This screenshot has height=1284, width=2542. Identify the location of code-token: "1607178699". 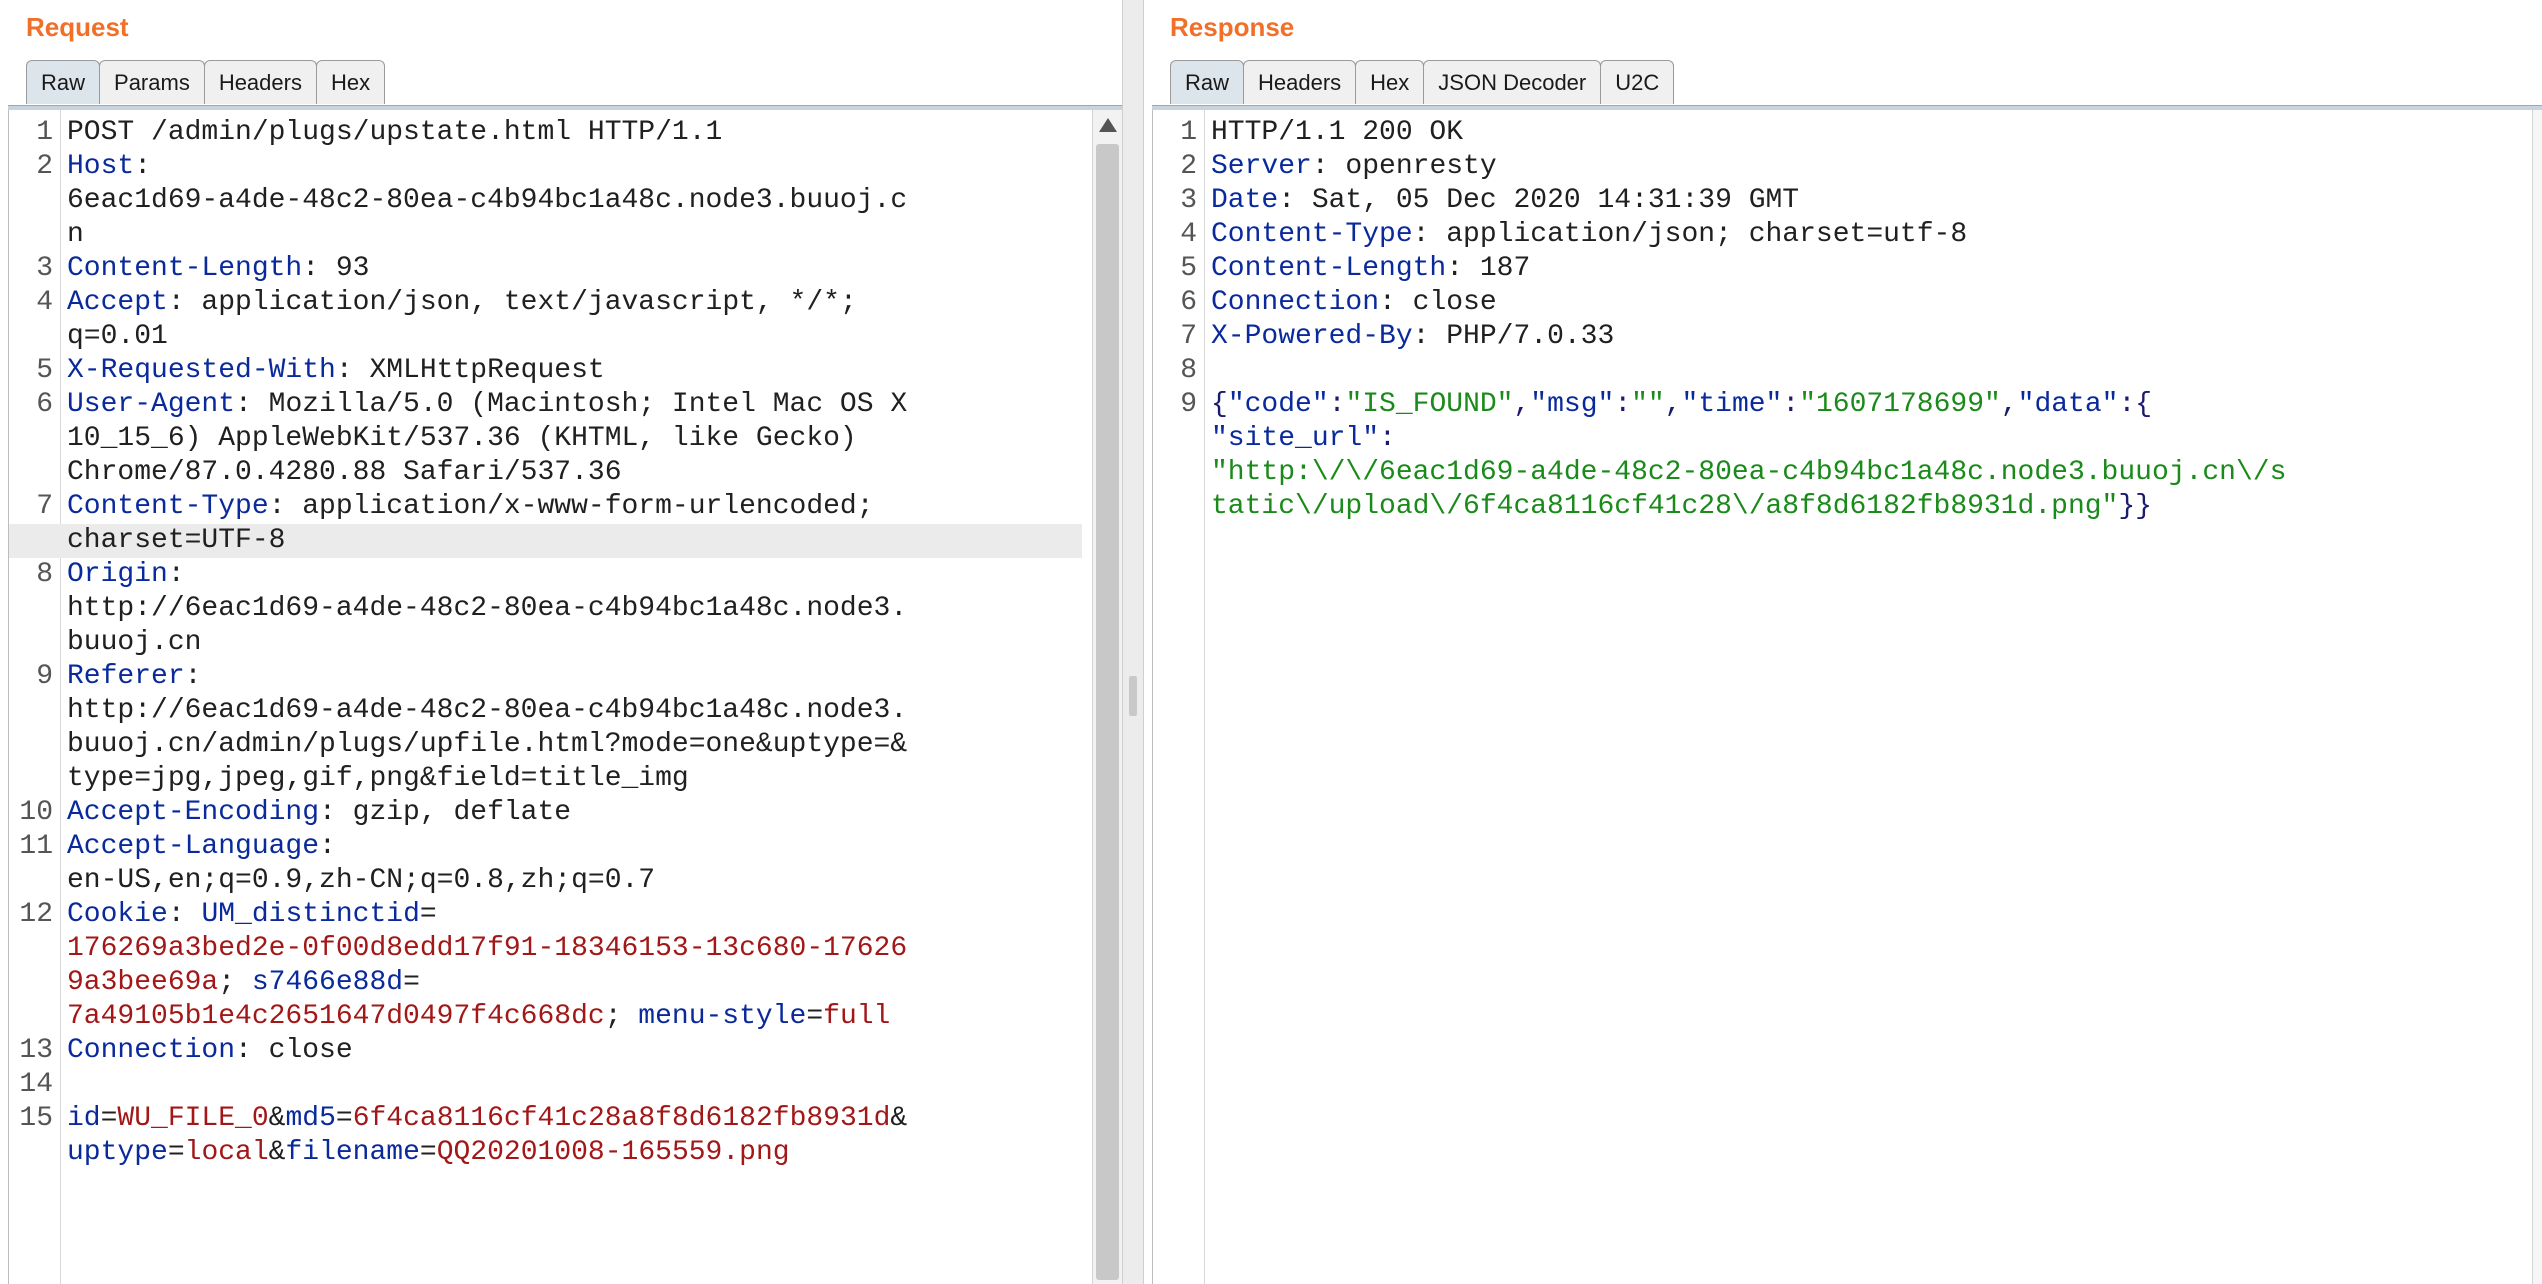
(1900, 404).